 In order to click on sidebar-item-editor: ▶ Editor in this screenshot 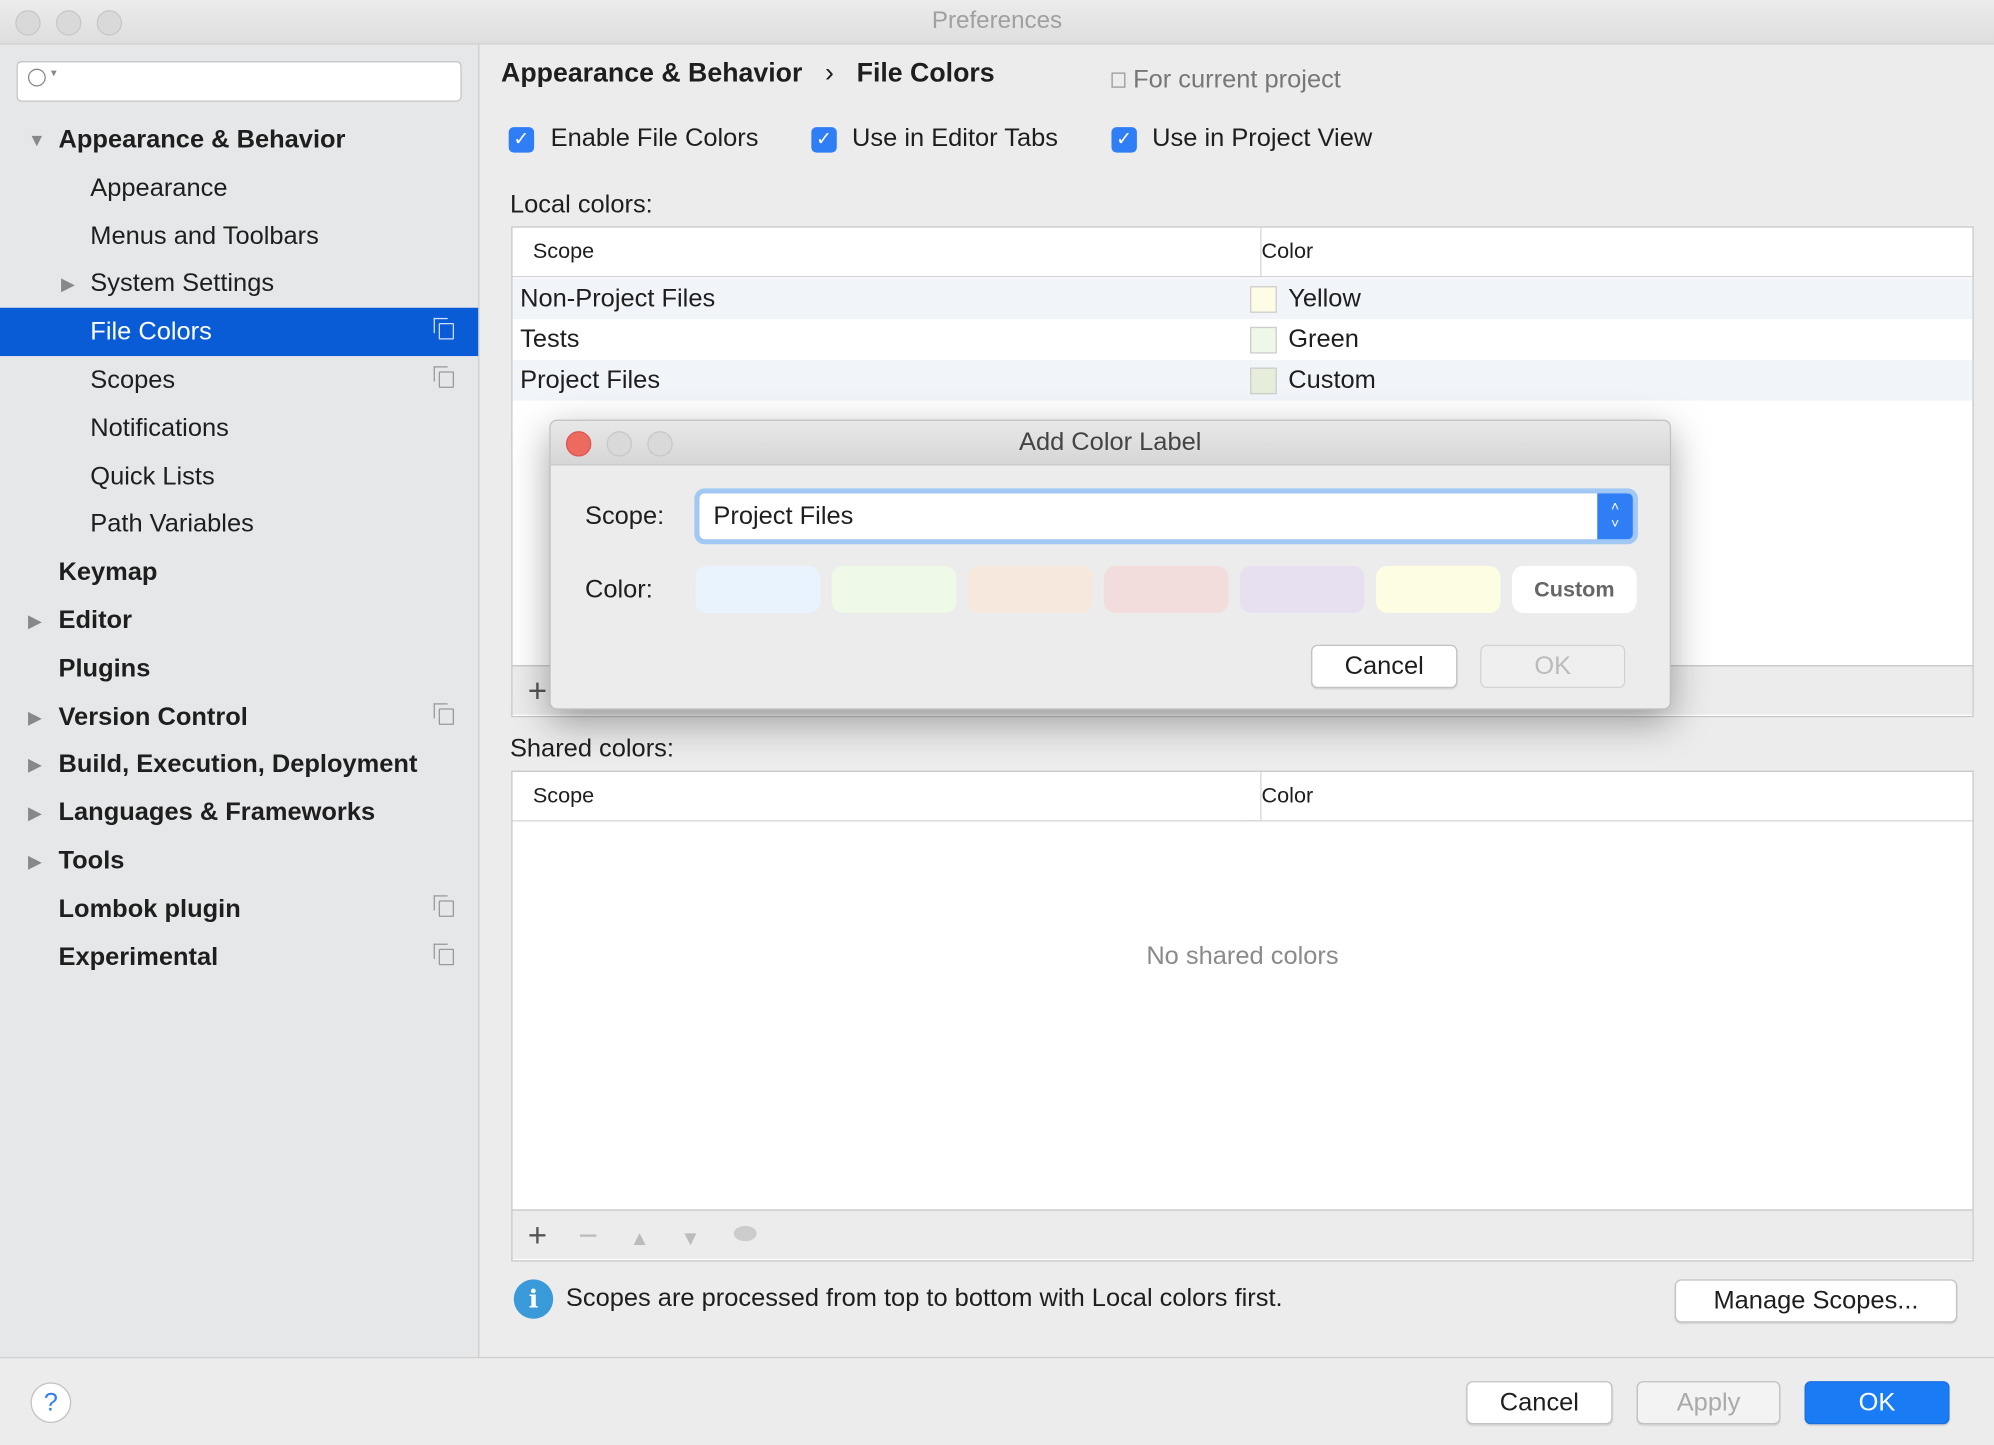, I will do `click(239, 620)`.